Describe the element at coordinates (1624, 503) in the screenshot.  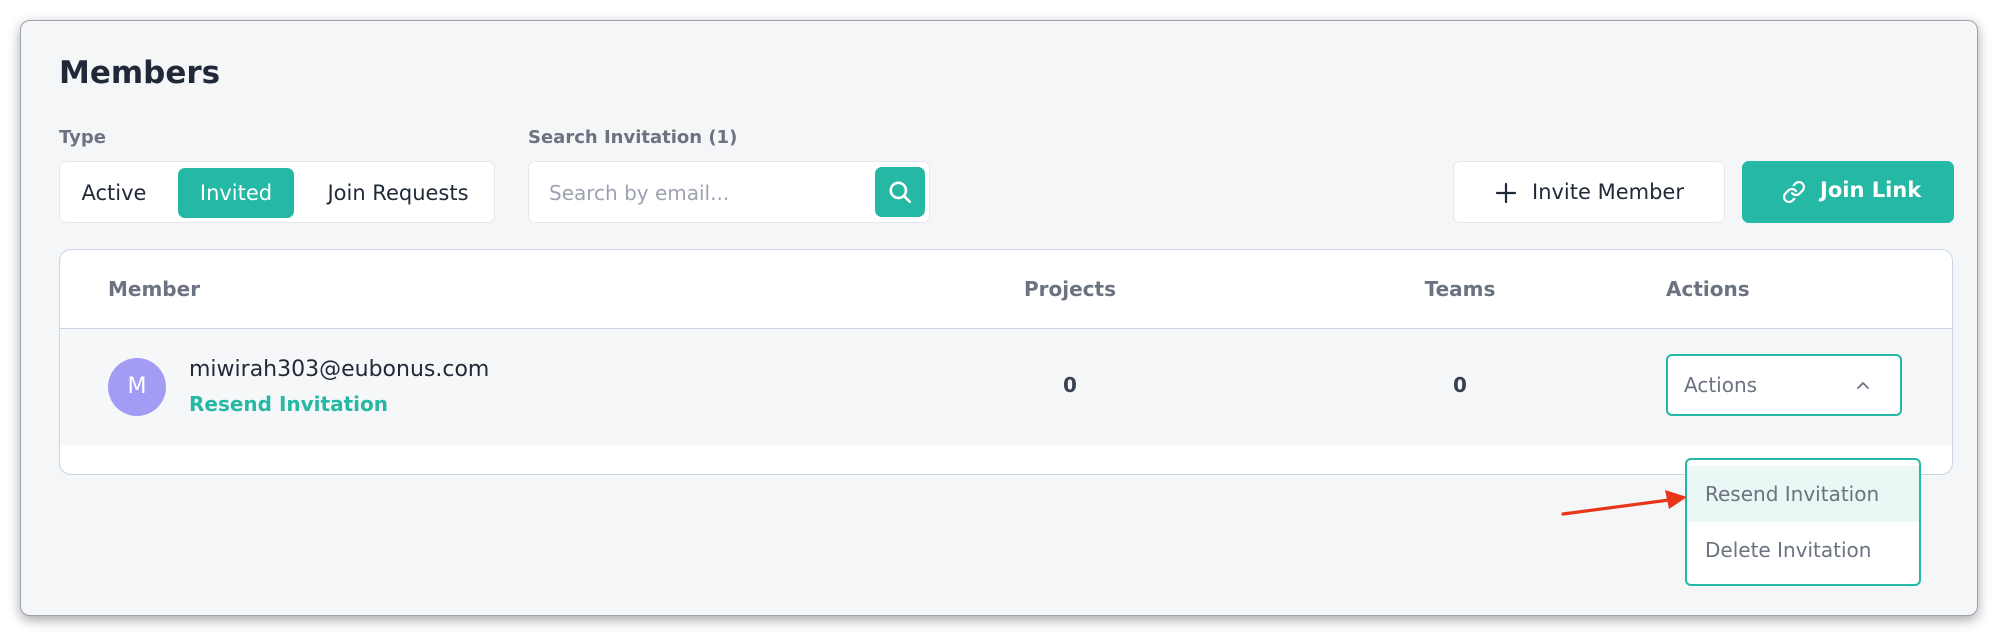
I see `annotation-arrow-icon` at that location.